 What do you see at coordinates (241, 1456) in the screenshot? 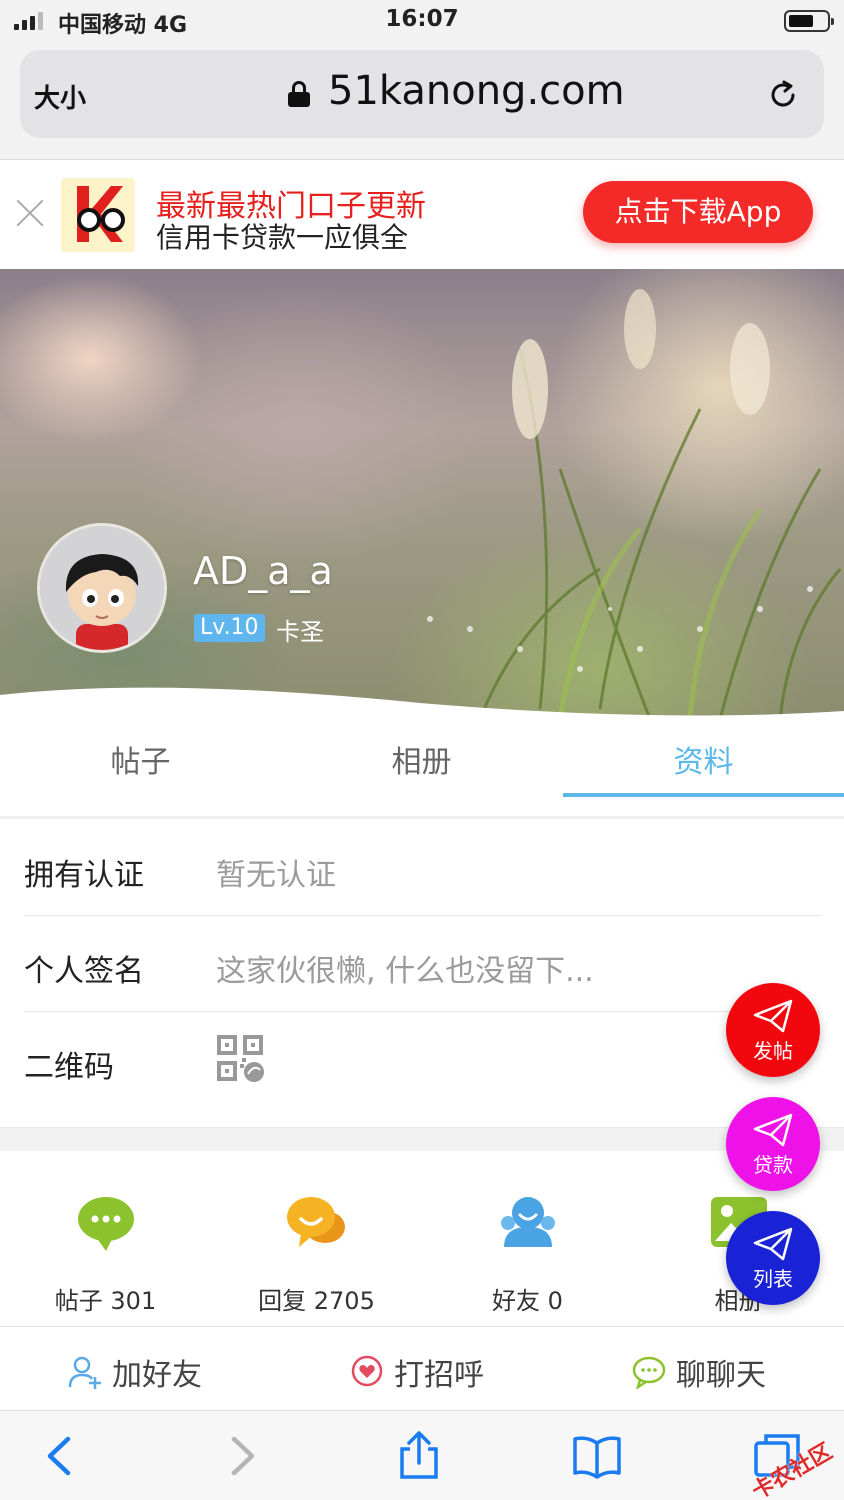
I see `forward-icon` at bounding box center [241, 1456].